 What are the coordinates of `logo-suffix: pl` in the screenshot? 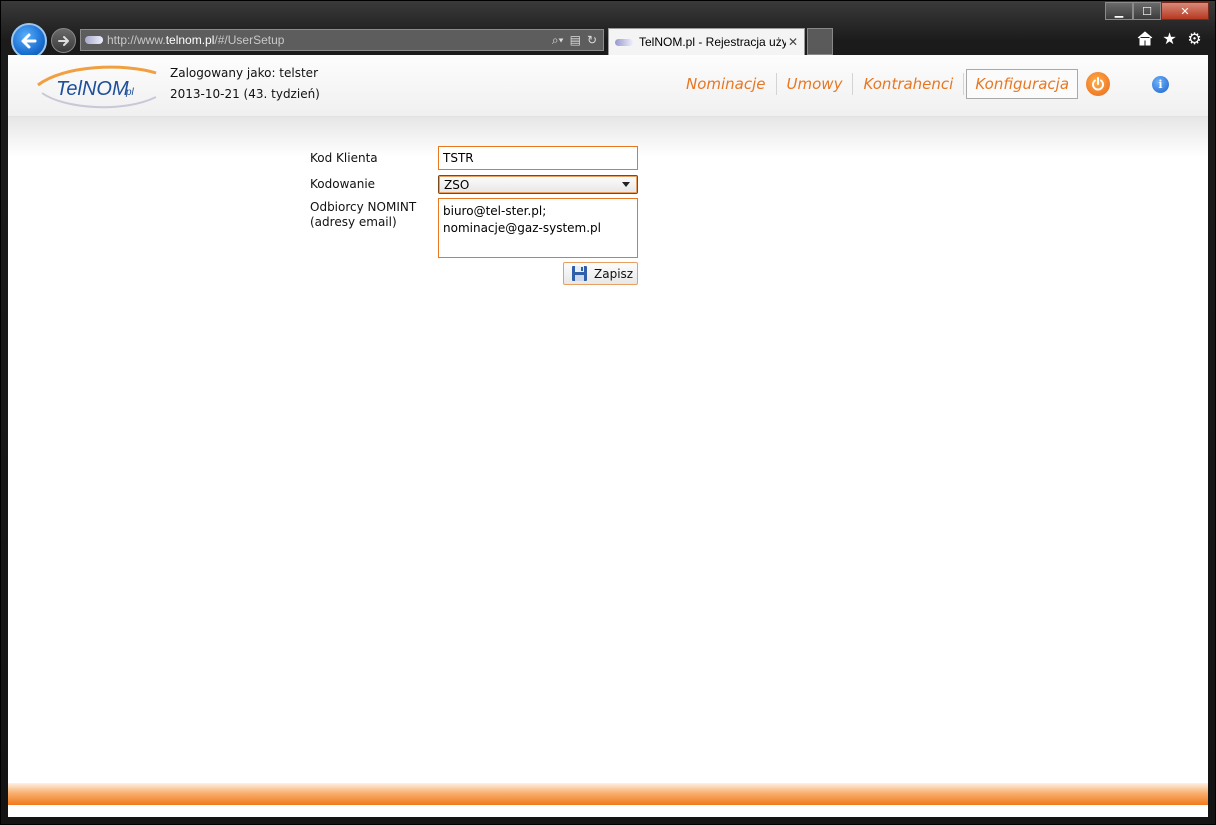 It's located at (130, 92).